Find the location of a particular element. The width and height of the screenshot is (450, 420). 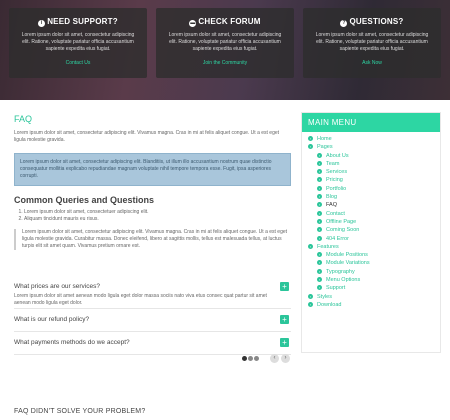

sidebar-item-404-error: › 404 Error is located at coordinates (371, 239).